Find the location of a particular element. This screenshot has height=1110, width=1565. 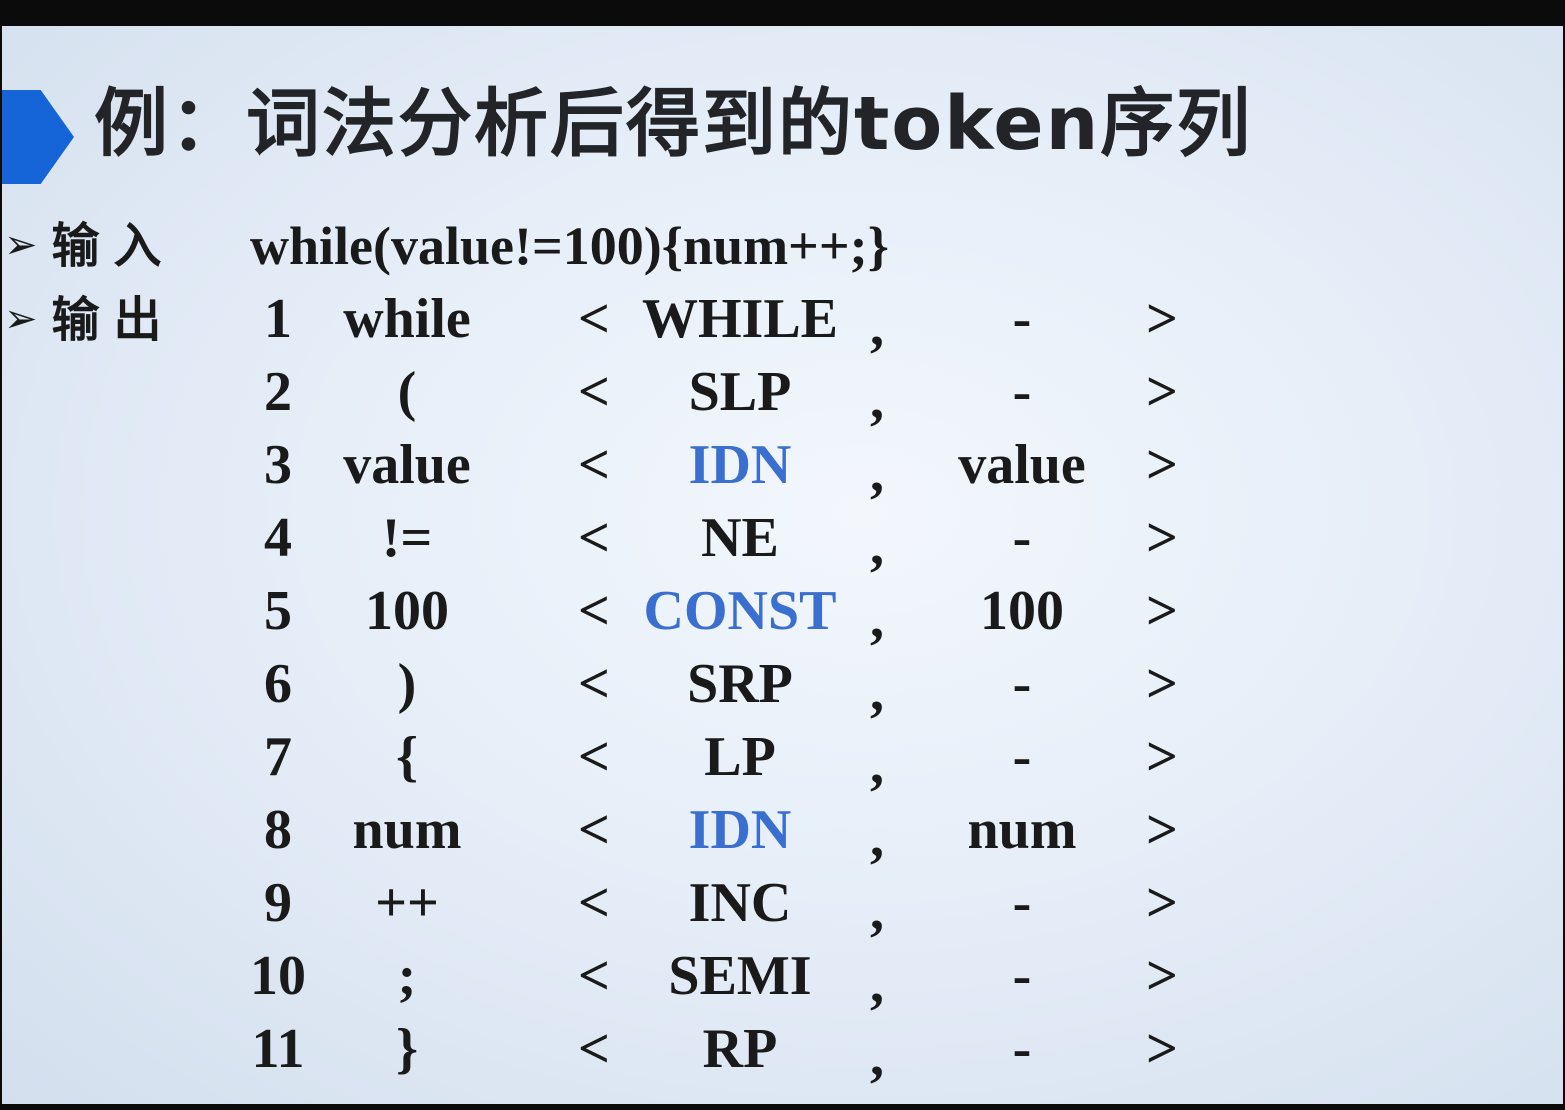

token-number: 1 is located at coordinates (278, 319).